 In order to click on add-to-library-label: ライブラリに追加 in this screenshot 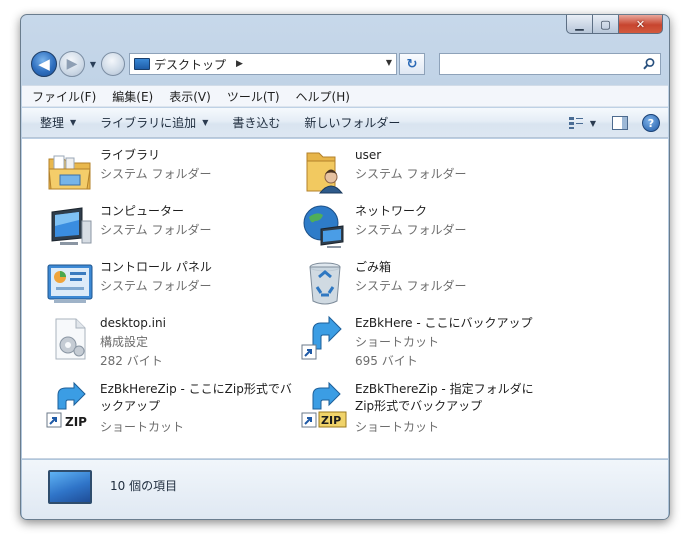, I will do `click(148, 123)`.